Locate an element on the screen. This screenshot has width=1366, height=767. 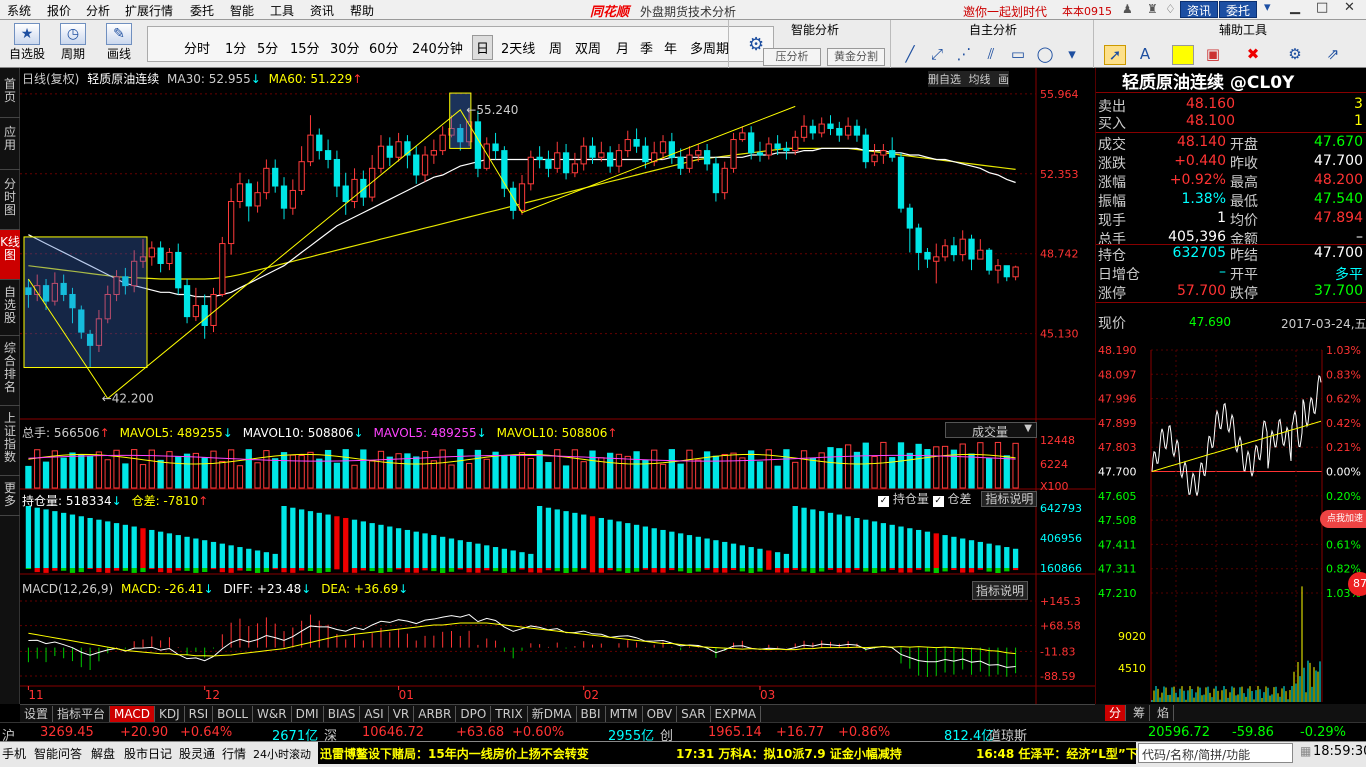
indicator-tab: BOLL is located at coordinates (233, 714).